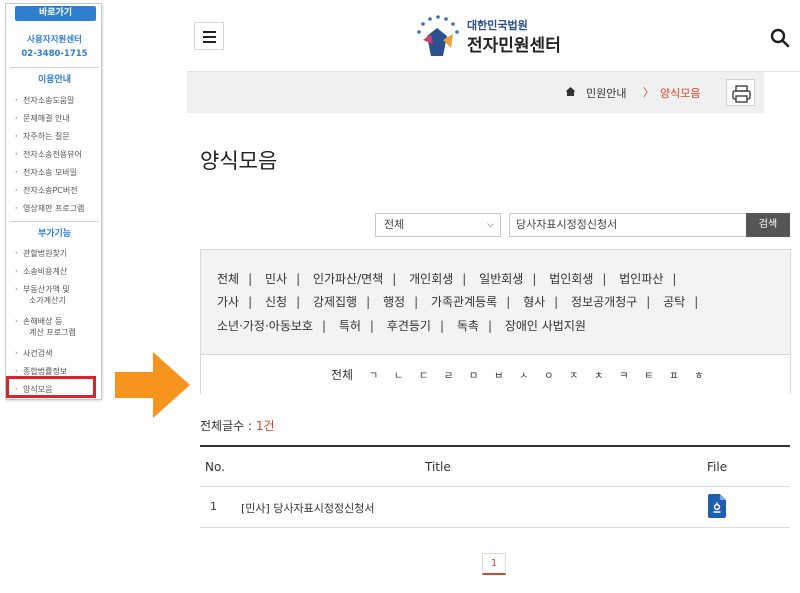 The width and height of the screenshot is (800, 593). I want to click on quick-item: › 문제해결 안내, so click(42, 118).